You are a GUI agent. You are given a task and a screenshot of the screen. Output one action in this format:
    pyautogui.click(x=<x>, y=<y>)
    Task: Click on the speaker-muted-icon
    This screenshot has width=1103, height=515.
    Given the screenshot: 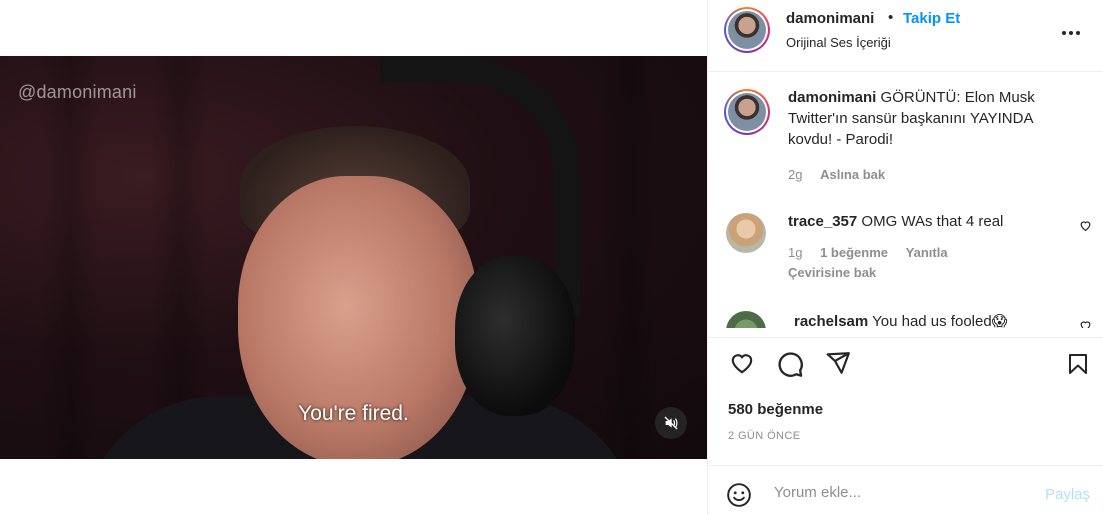 What is the action you would take?
    pyautogui.click(x=671, y=423)
    